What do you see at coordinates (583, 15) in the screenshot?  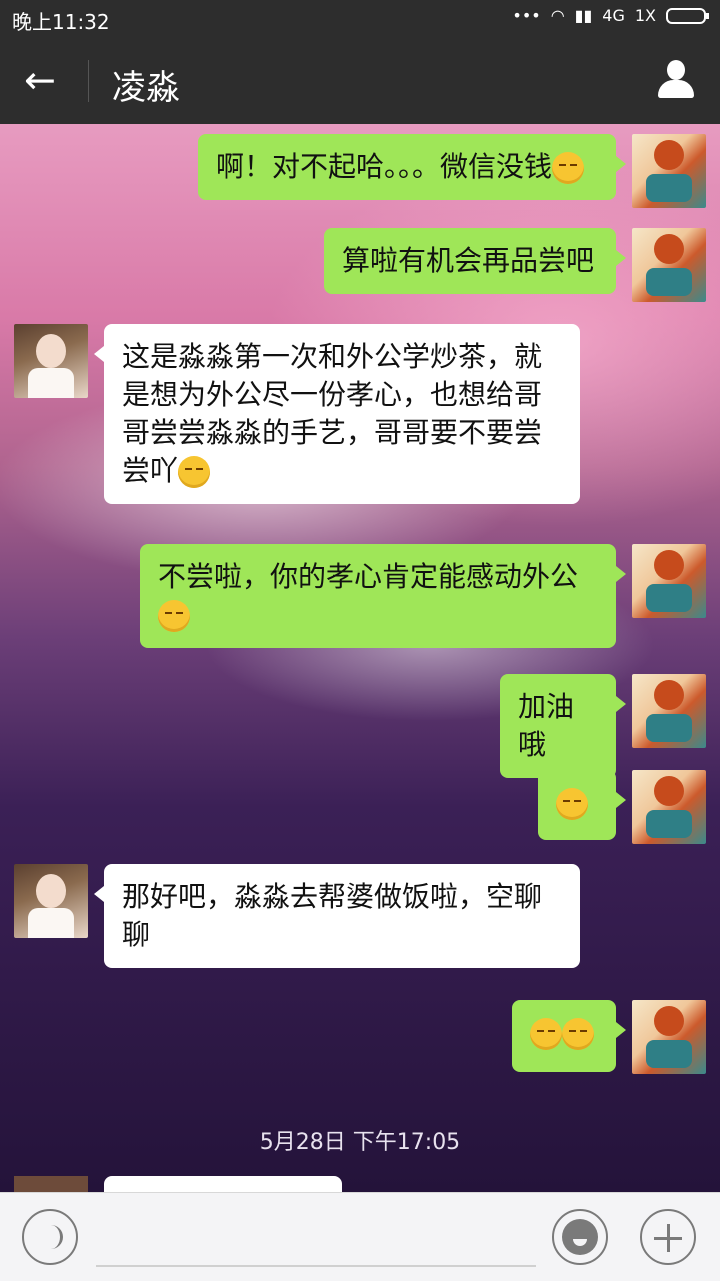 I see `signal-icon: ▮▮` at bounding box center [583, 15].